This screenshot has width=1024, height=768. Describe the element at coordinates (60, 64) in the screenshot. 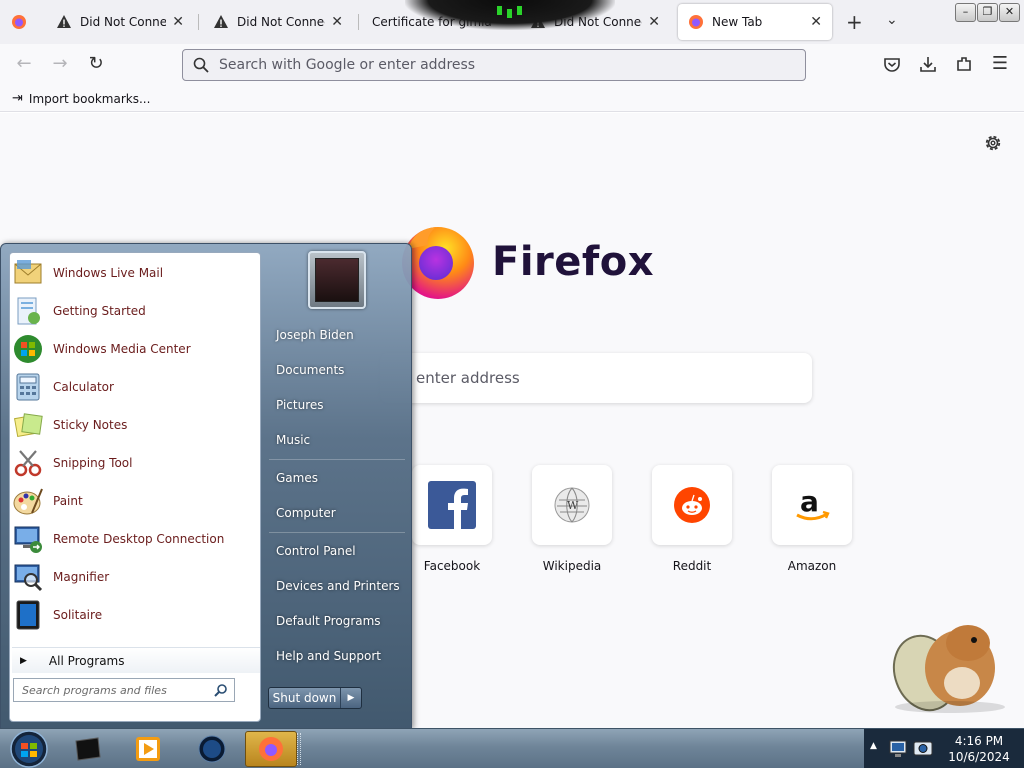

I see `forward-arrow-icon: →` at that location.